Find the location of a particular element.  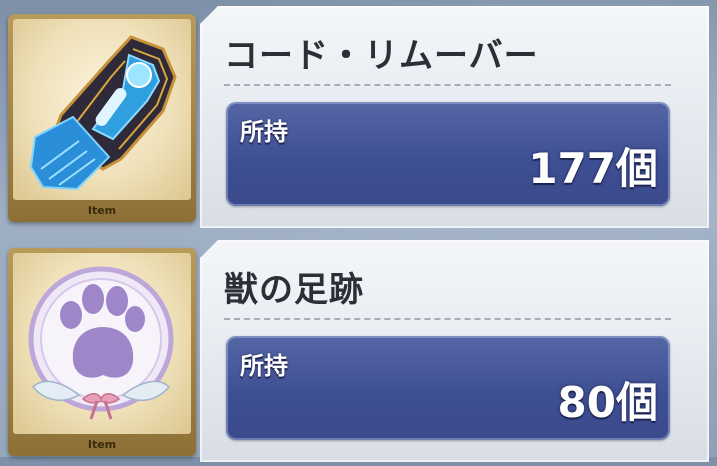

owned-count-box: 所持 177個 is located at coordinates (448, 154).